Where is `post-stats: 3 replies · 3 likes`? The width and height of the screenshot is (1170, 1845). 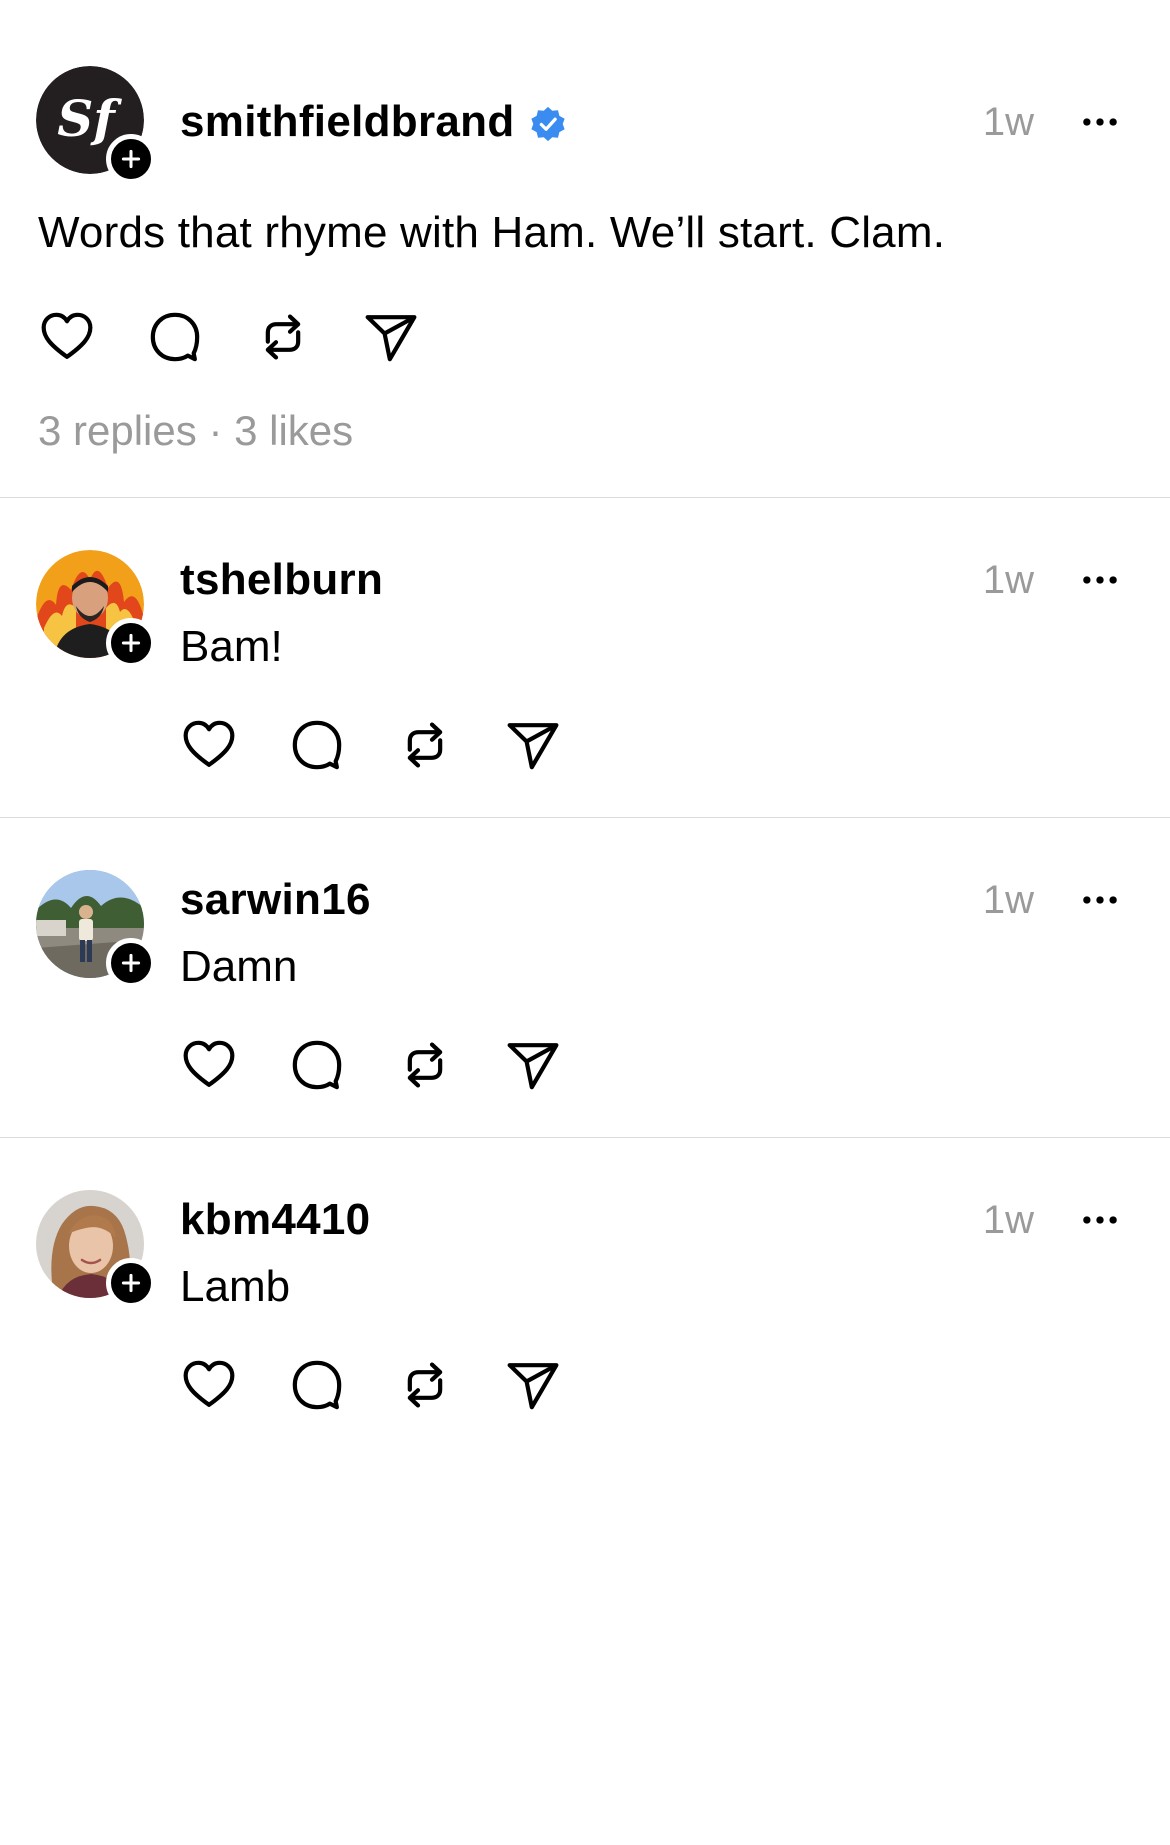
post-stats: 3 replies · 3 likes is located at coordinates (195, 431).